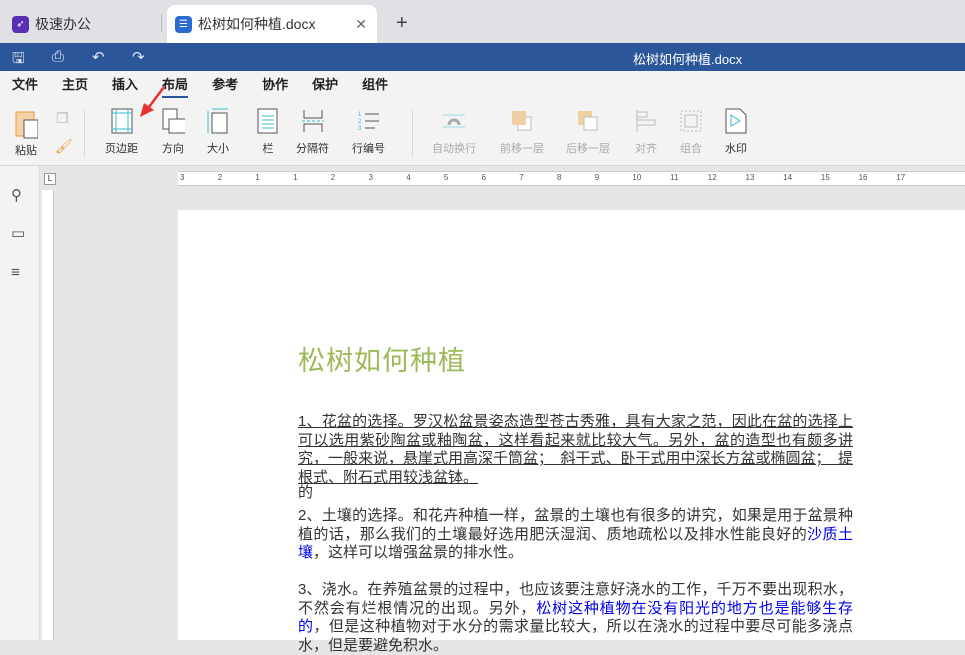  I want to click on wrap-text-button: 自动换行, so click(454, 132).